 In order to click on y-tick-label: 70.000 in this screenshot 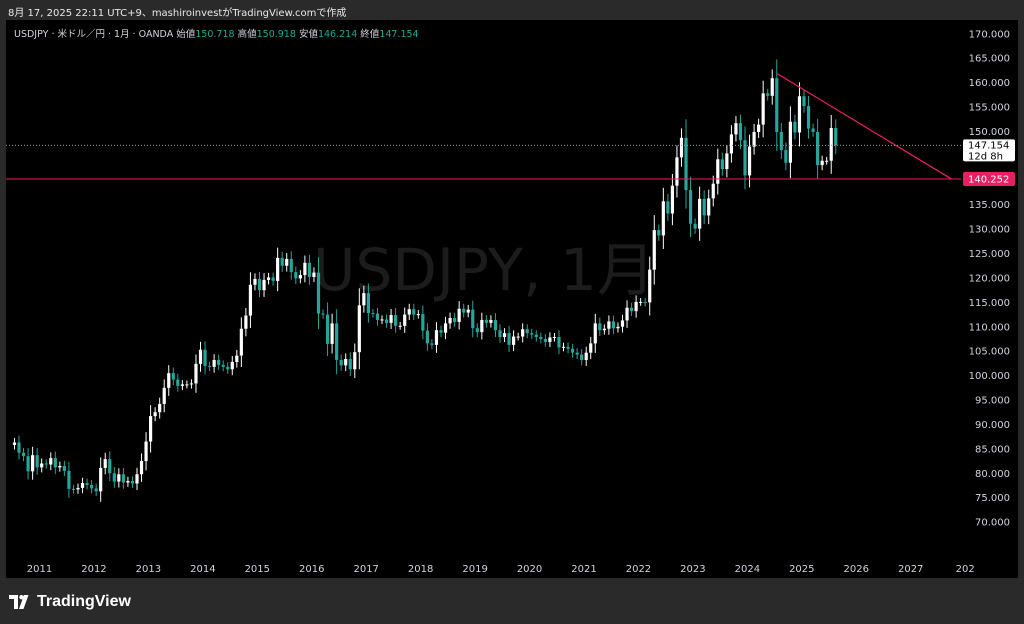, I will do `click(992, 523)`.